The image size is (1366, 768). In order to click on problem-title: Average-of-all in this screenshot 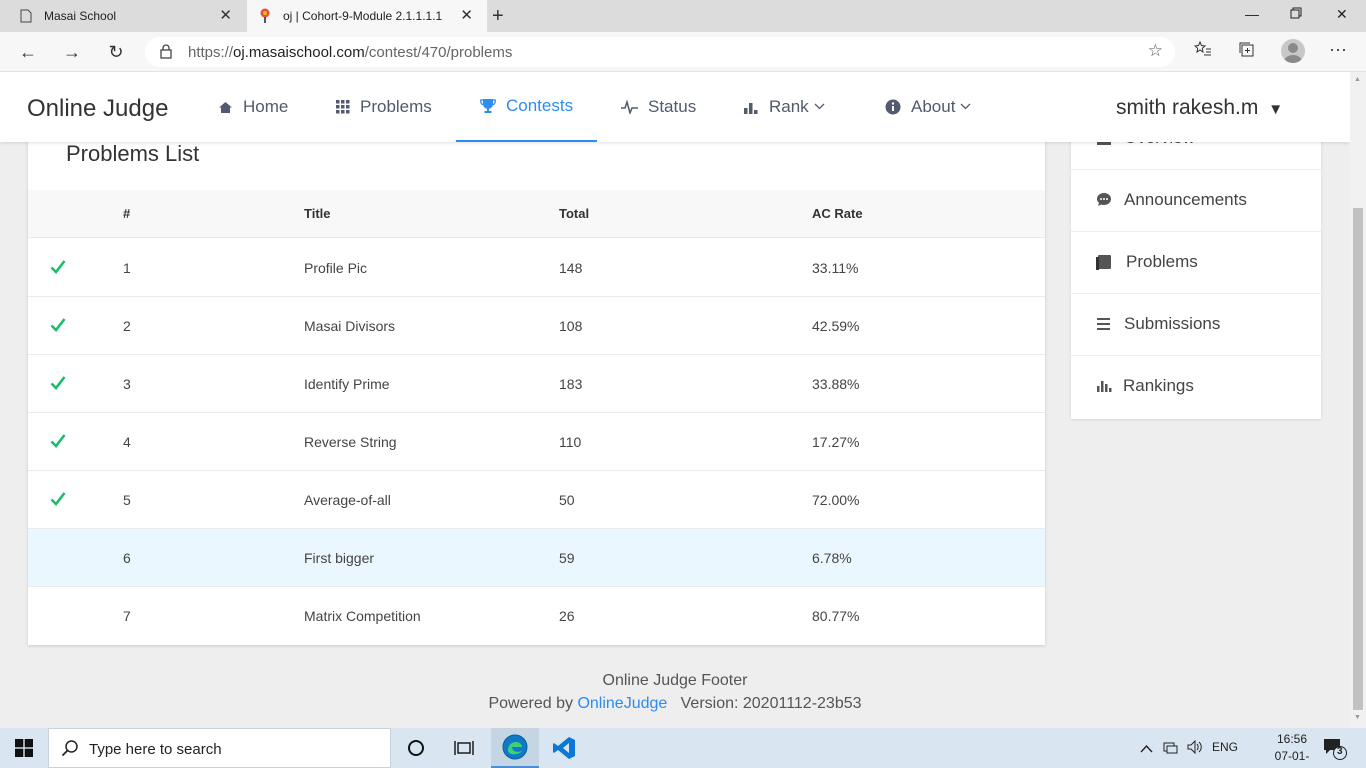, I will do `click(347, 500)`.